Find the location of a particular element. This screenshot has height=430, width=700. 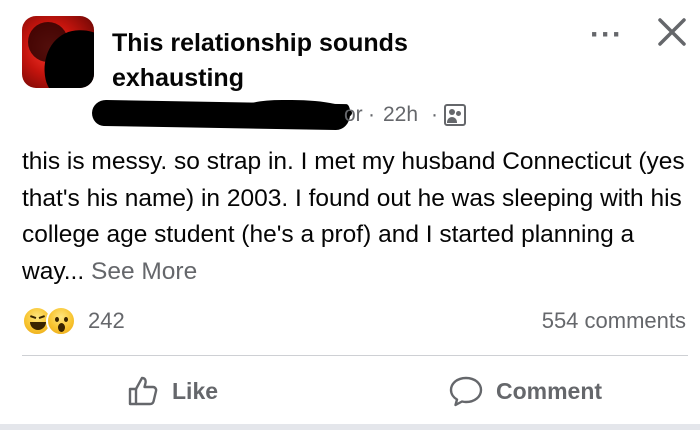

comment-label: Comment is located at coordinates (549, 390).